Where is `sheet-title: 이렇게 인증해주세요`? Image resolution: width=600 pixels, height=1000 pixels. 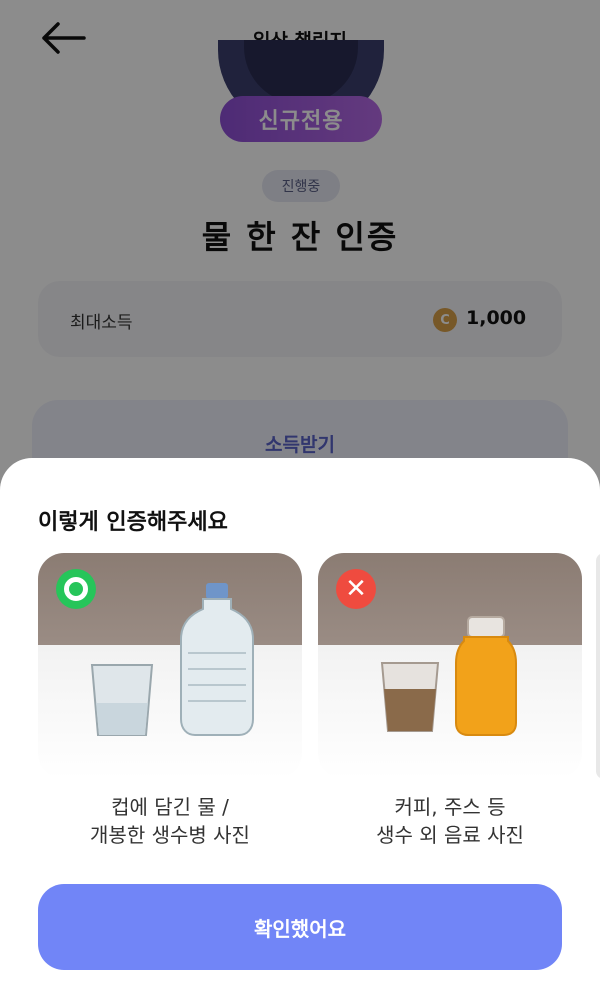
sheet-title: 이렇게 인증해주세요 is located at coordinates (133, 522).